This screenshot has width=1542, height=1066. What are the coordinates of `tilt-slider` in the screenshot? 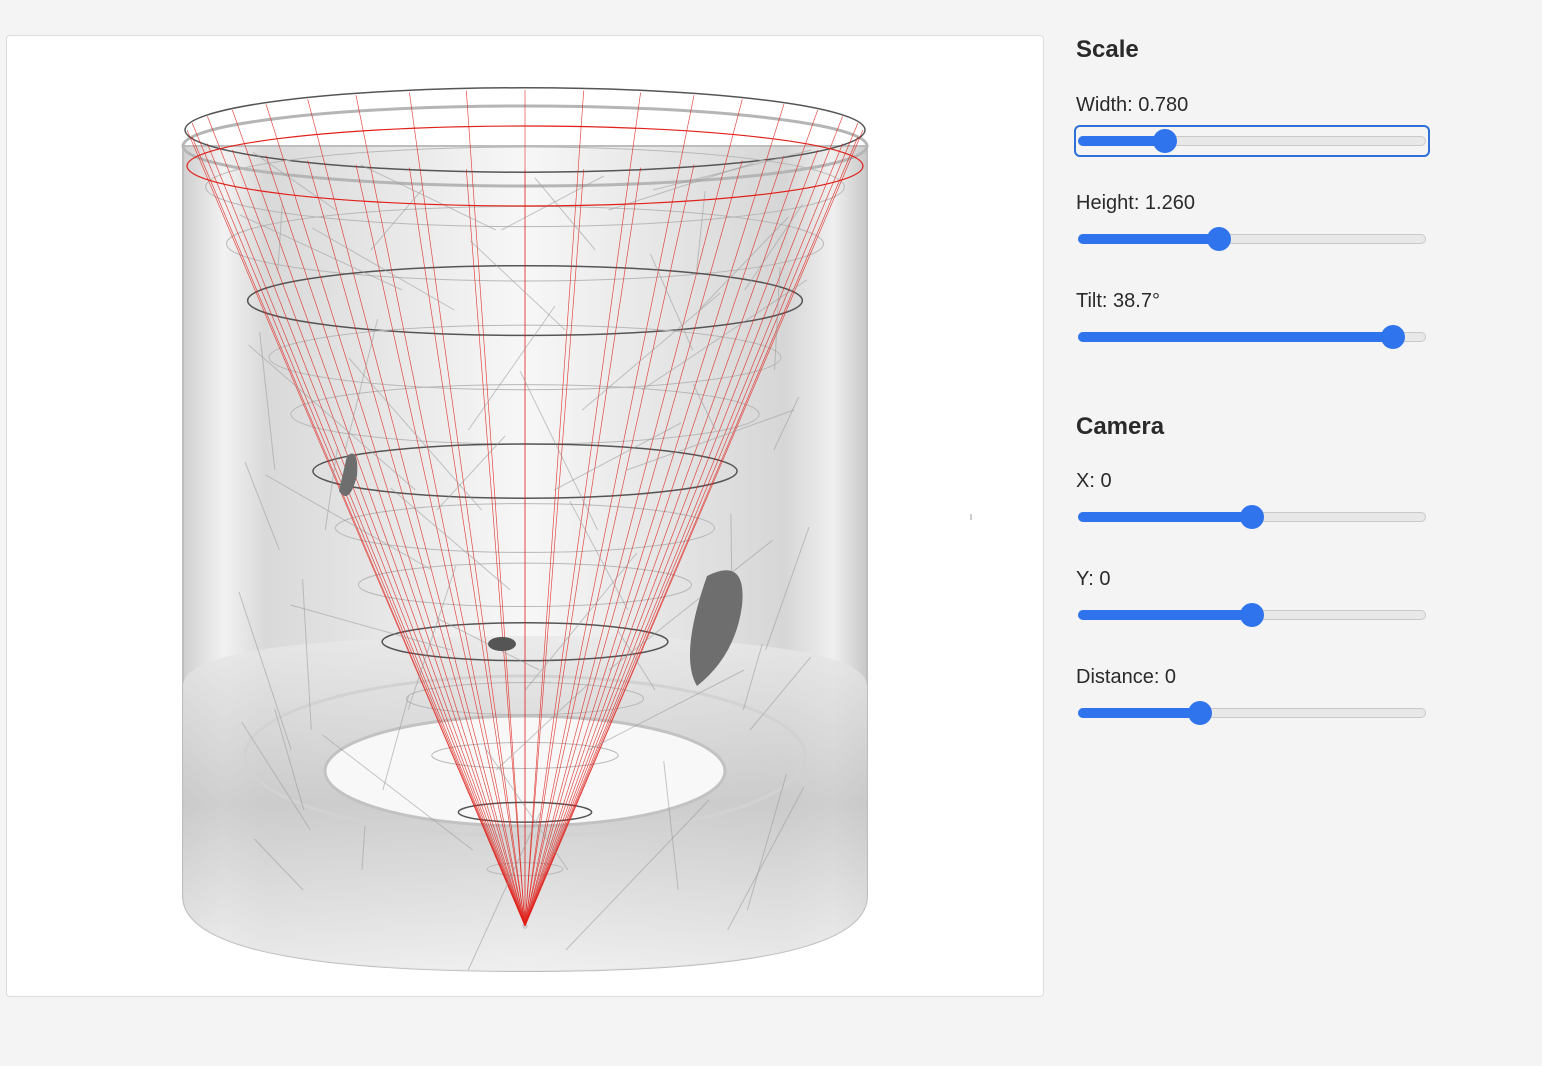 It's located at (1252, 337).